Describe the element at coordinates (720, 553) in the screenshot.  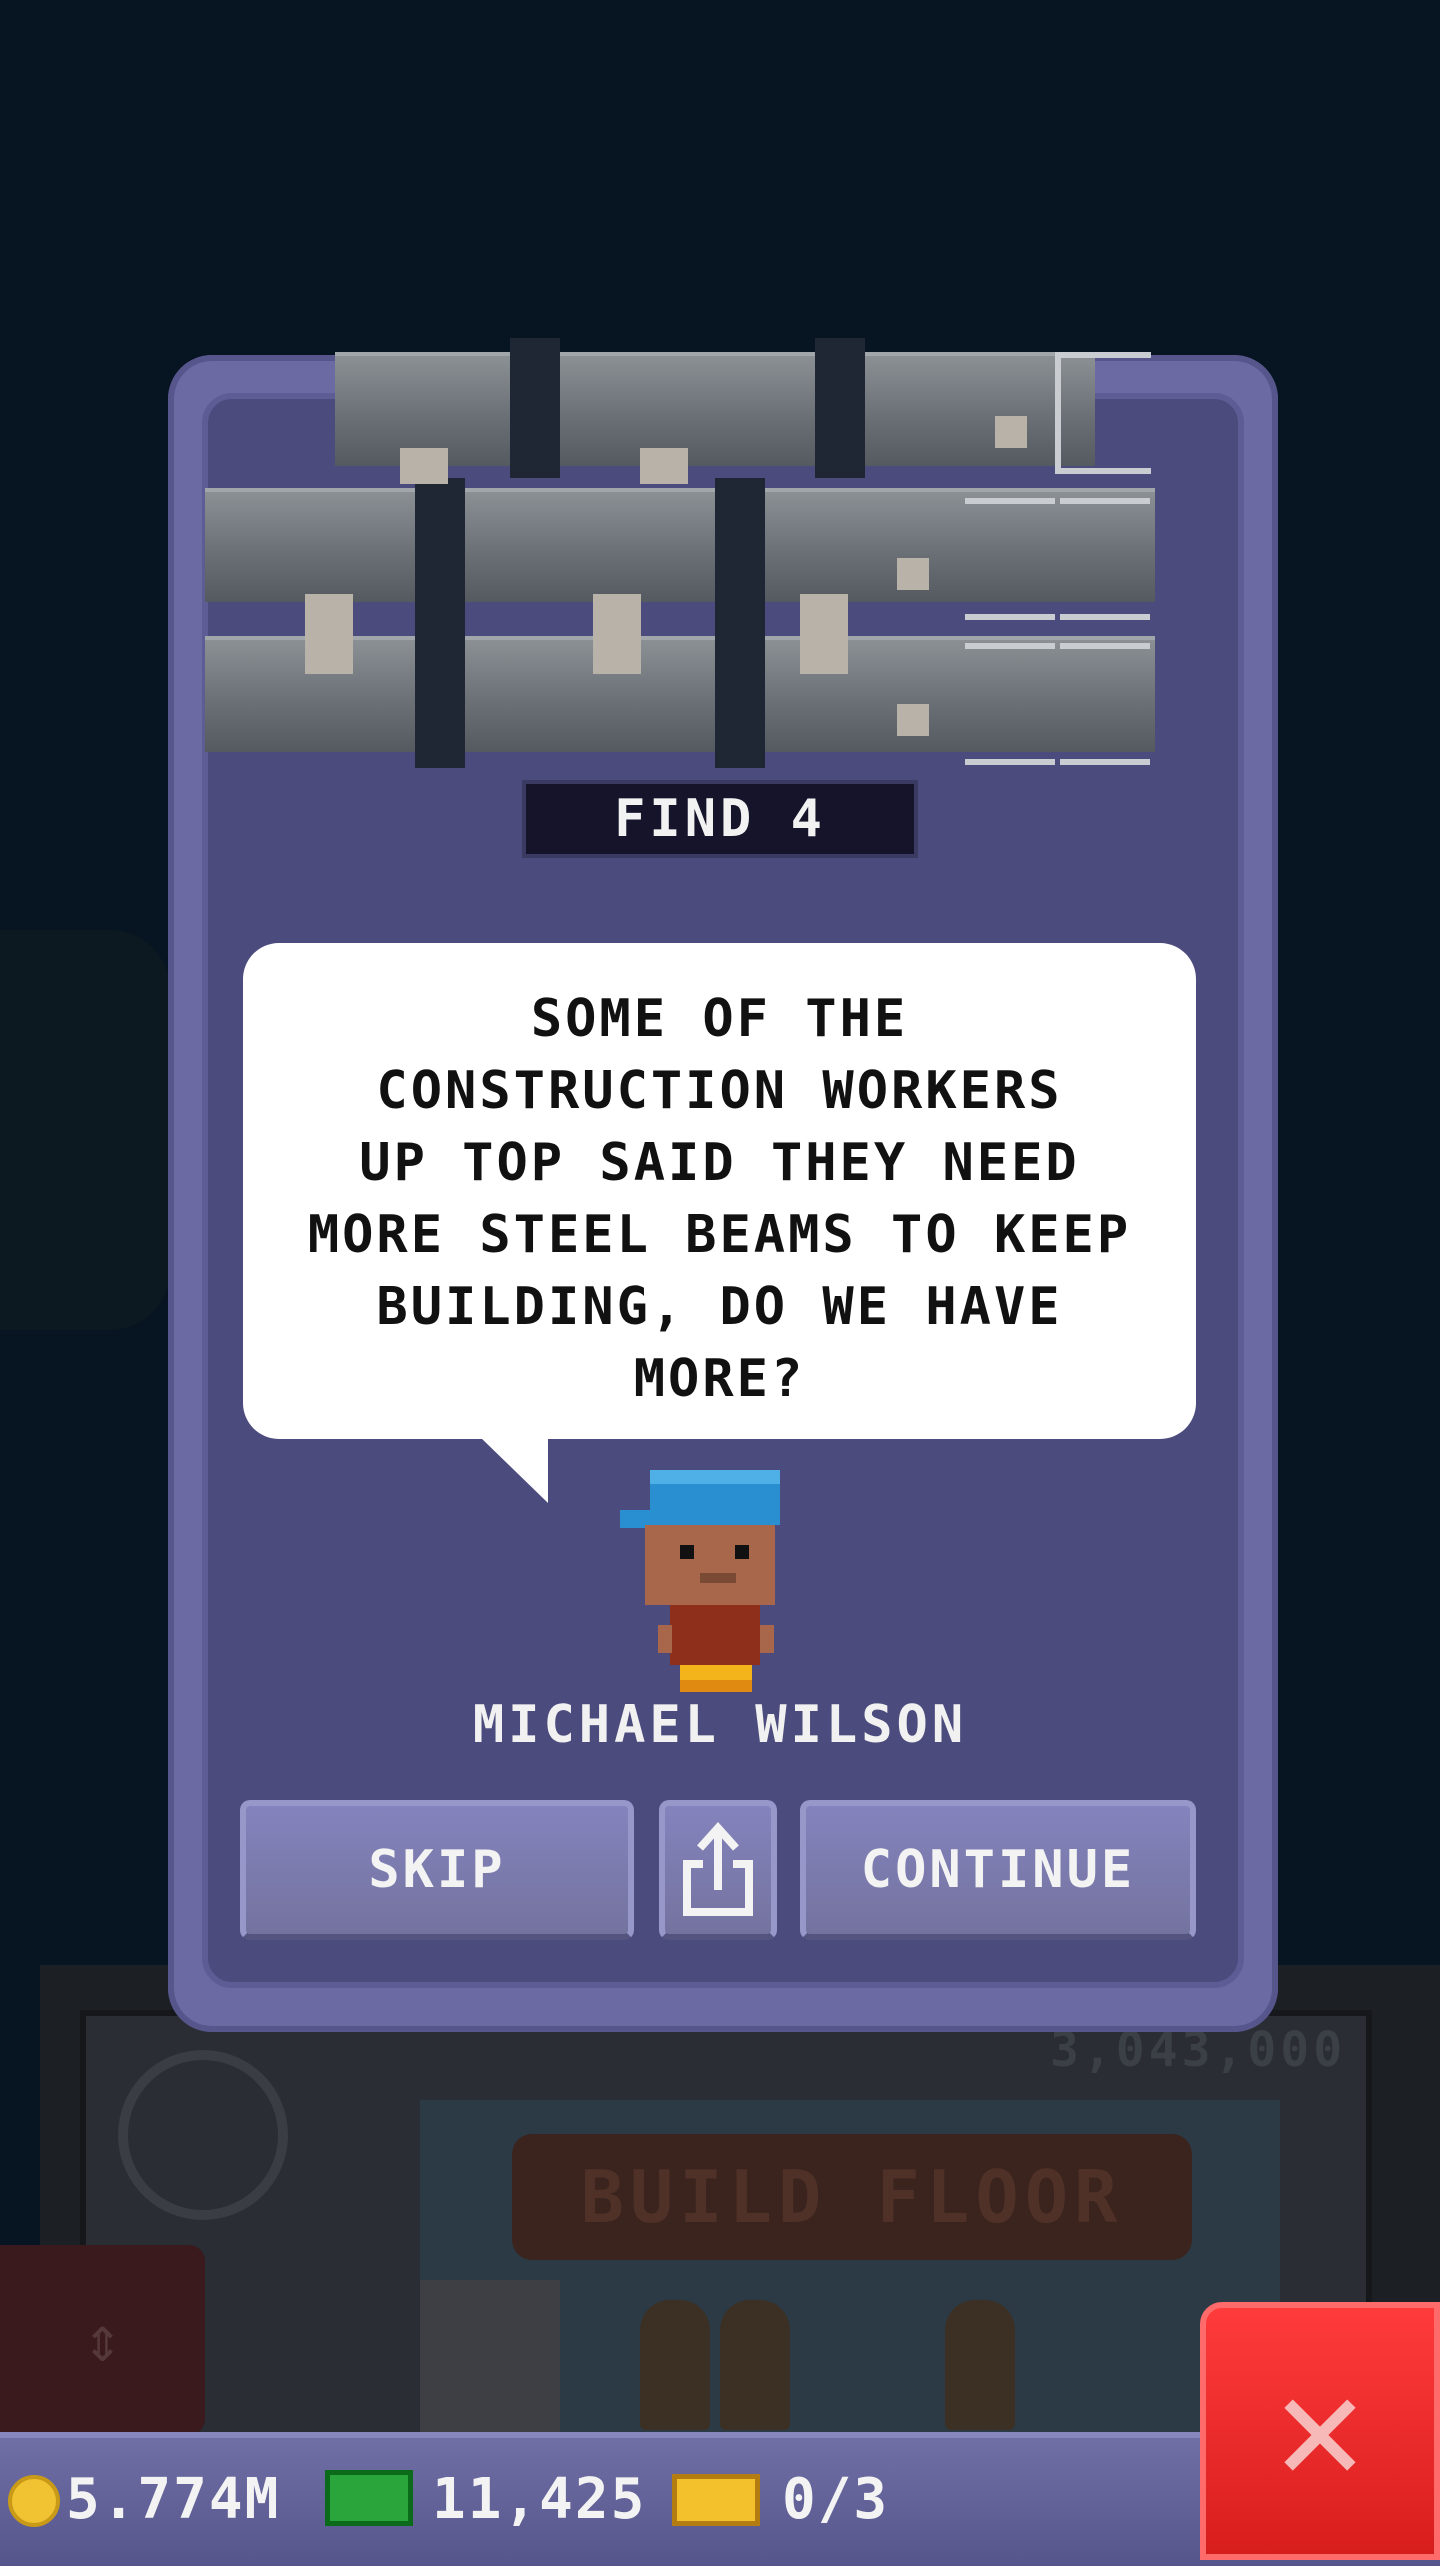
I see `steel-beams-image` at that location.